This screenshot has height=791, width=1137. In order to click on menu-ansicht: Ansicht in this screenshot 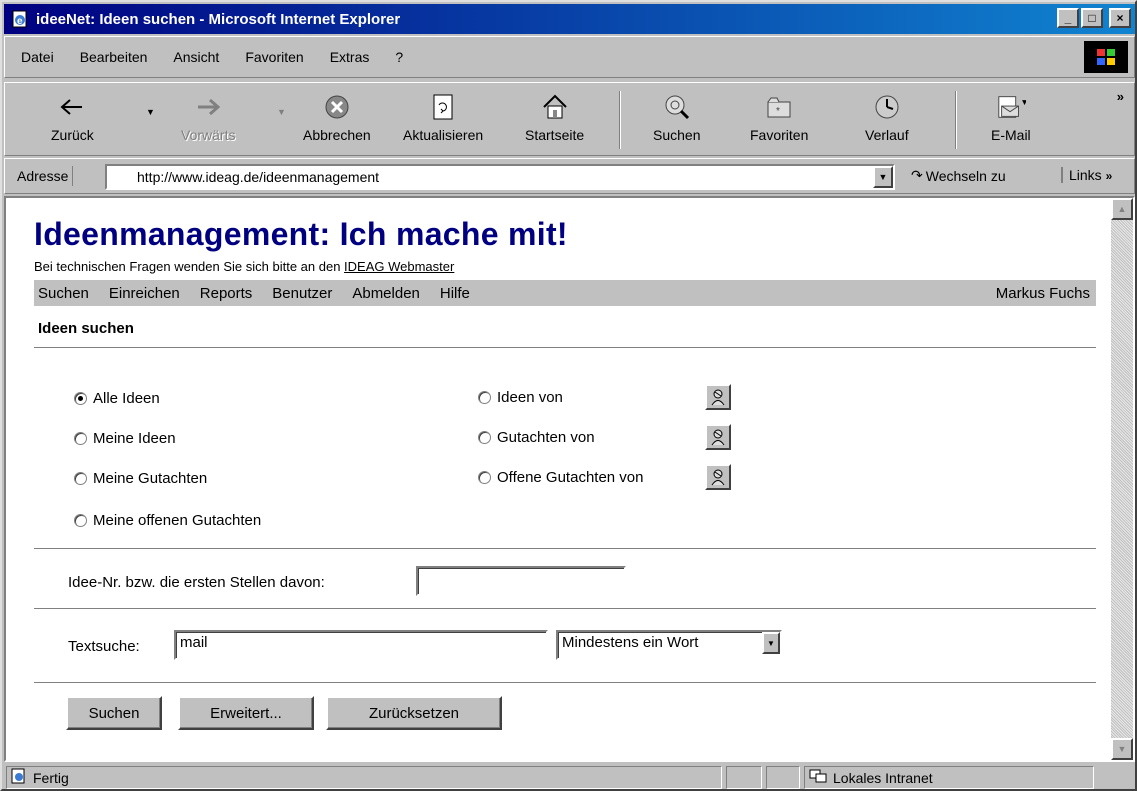, I will do `click(196, 57)`.